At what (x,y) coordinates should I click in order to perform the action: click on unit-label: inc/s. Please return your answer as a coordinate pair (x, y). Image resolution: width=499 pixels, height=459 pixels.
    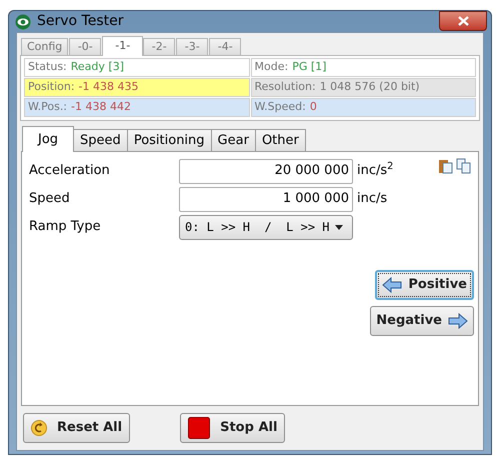
    Looking at the image, I should click on (372, 199).